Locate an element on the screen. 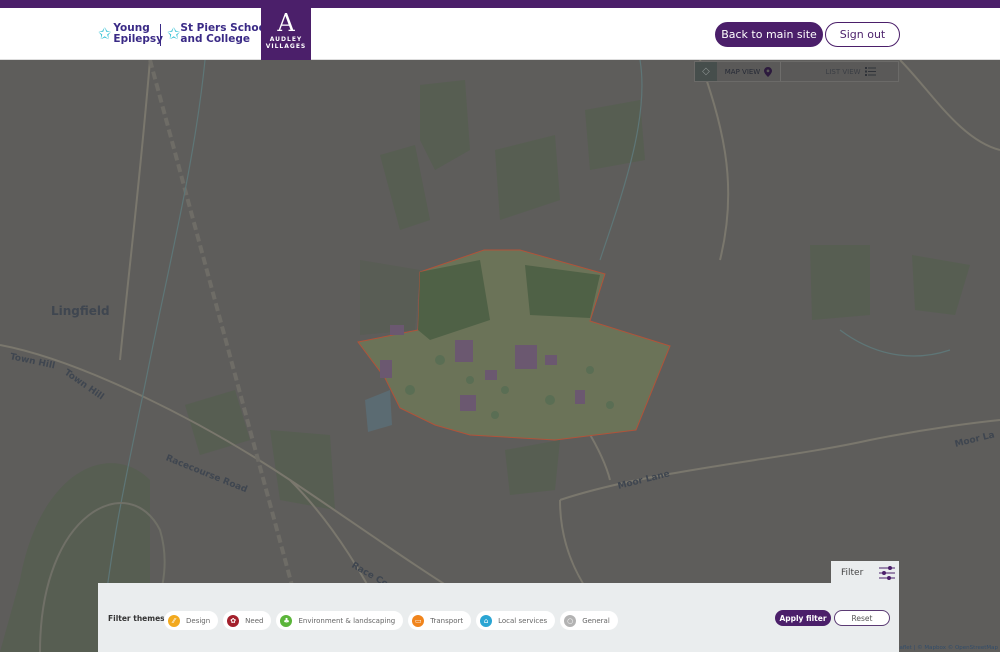 The image size is (1000, 652). environment-icon: ♣ is located at coordinates (286, 620).